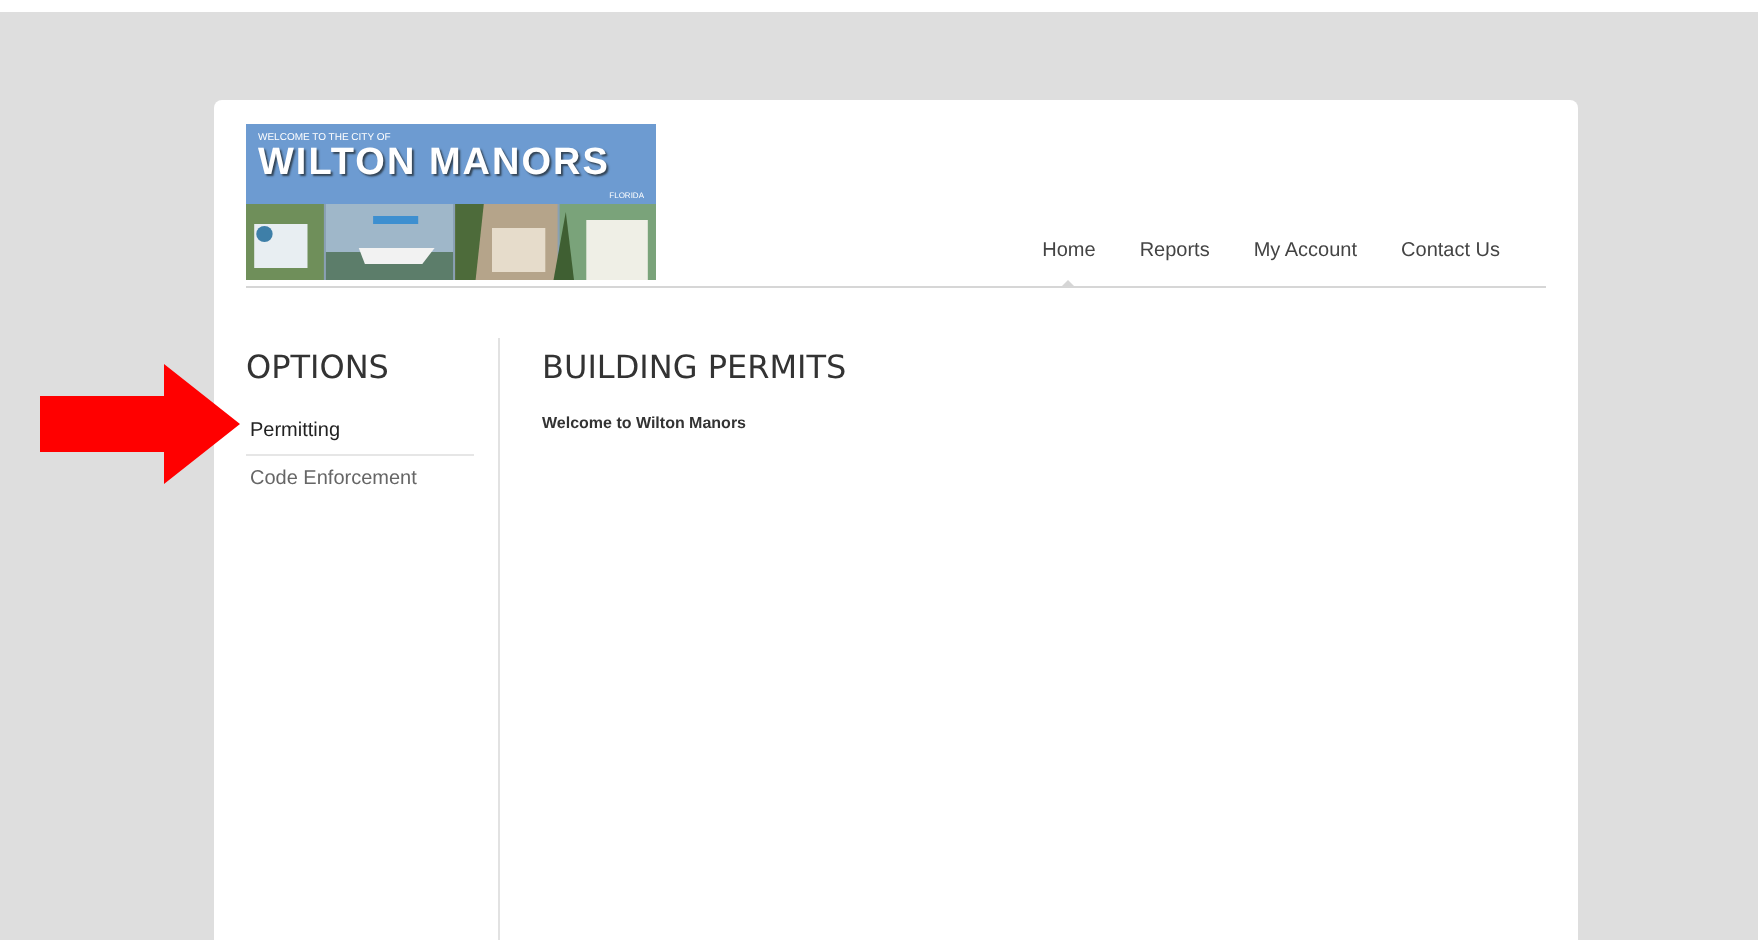  Describe the element at coordinates (645, 423) in the screenshot. I see `welcome-text: Welcome to Wilton Manors` at that location.